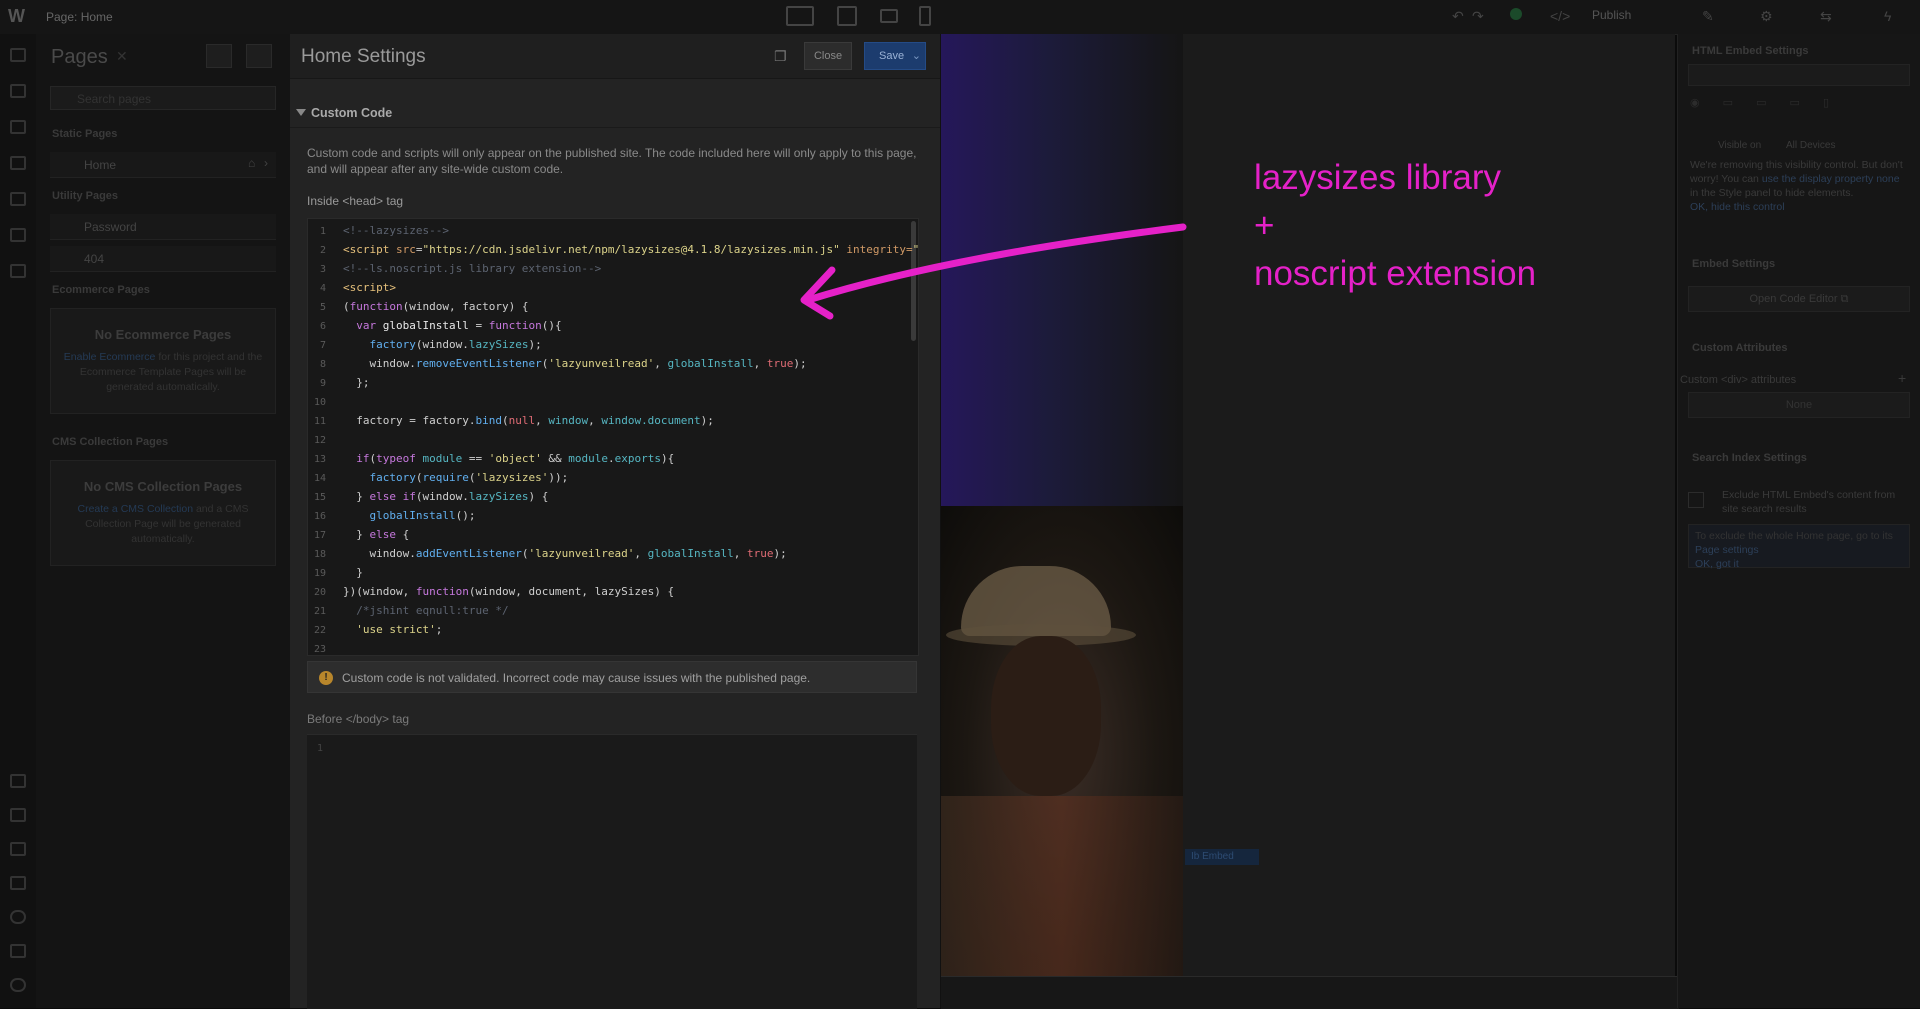 The height and width of the screenshot is (1009, 1920). What do you see at coordinates (1264, 225) in the screenshot?
I see `annotation-line-2: +` at bounding box center [1264, 225].